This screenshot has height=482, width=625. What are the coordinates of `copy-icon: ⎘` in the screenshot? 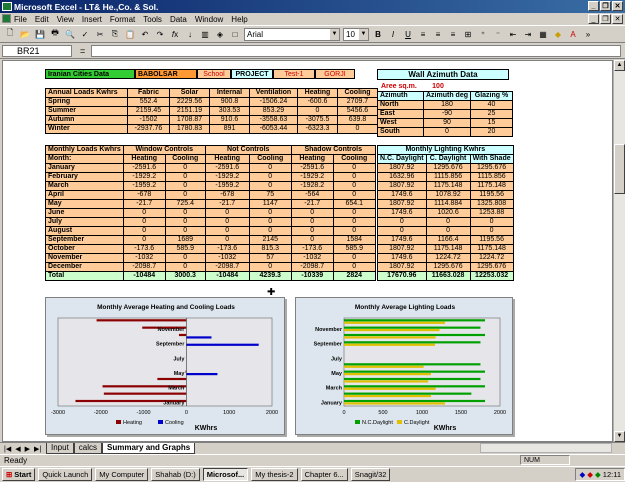 It's located at (115, 34).